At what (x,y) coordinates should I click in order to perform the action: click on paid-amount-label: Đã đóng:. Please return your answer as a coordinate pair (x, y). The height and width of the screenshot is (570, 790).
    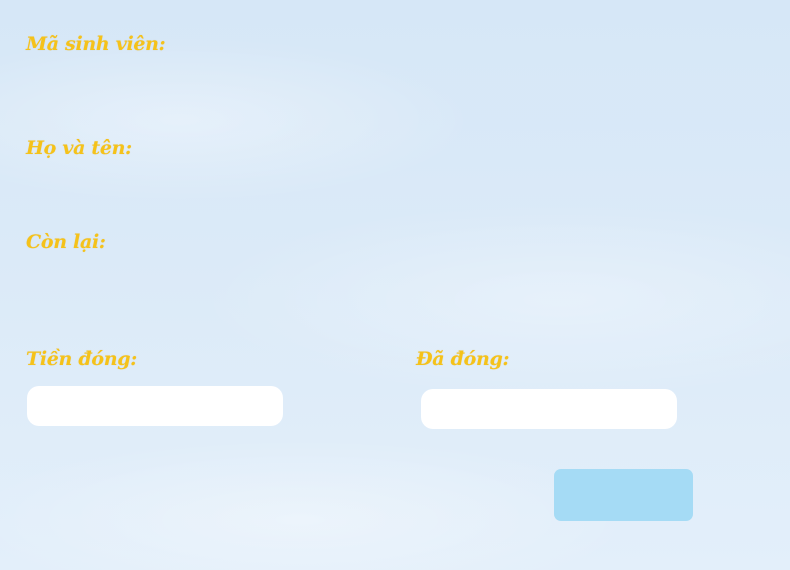
    Looking at the image, I should click on (463, 359).